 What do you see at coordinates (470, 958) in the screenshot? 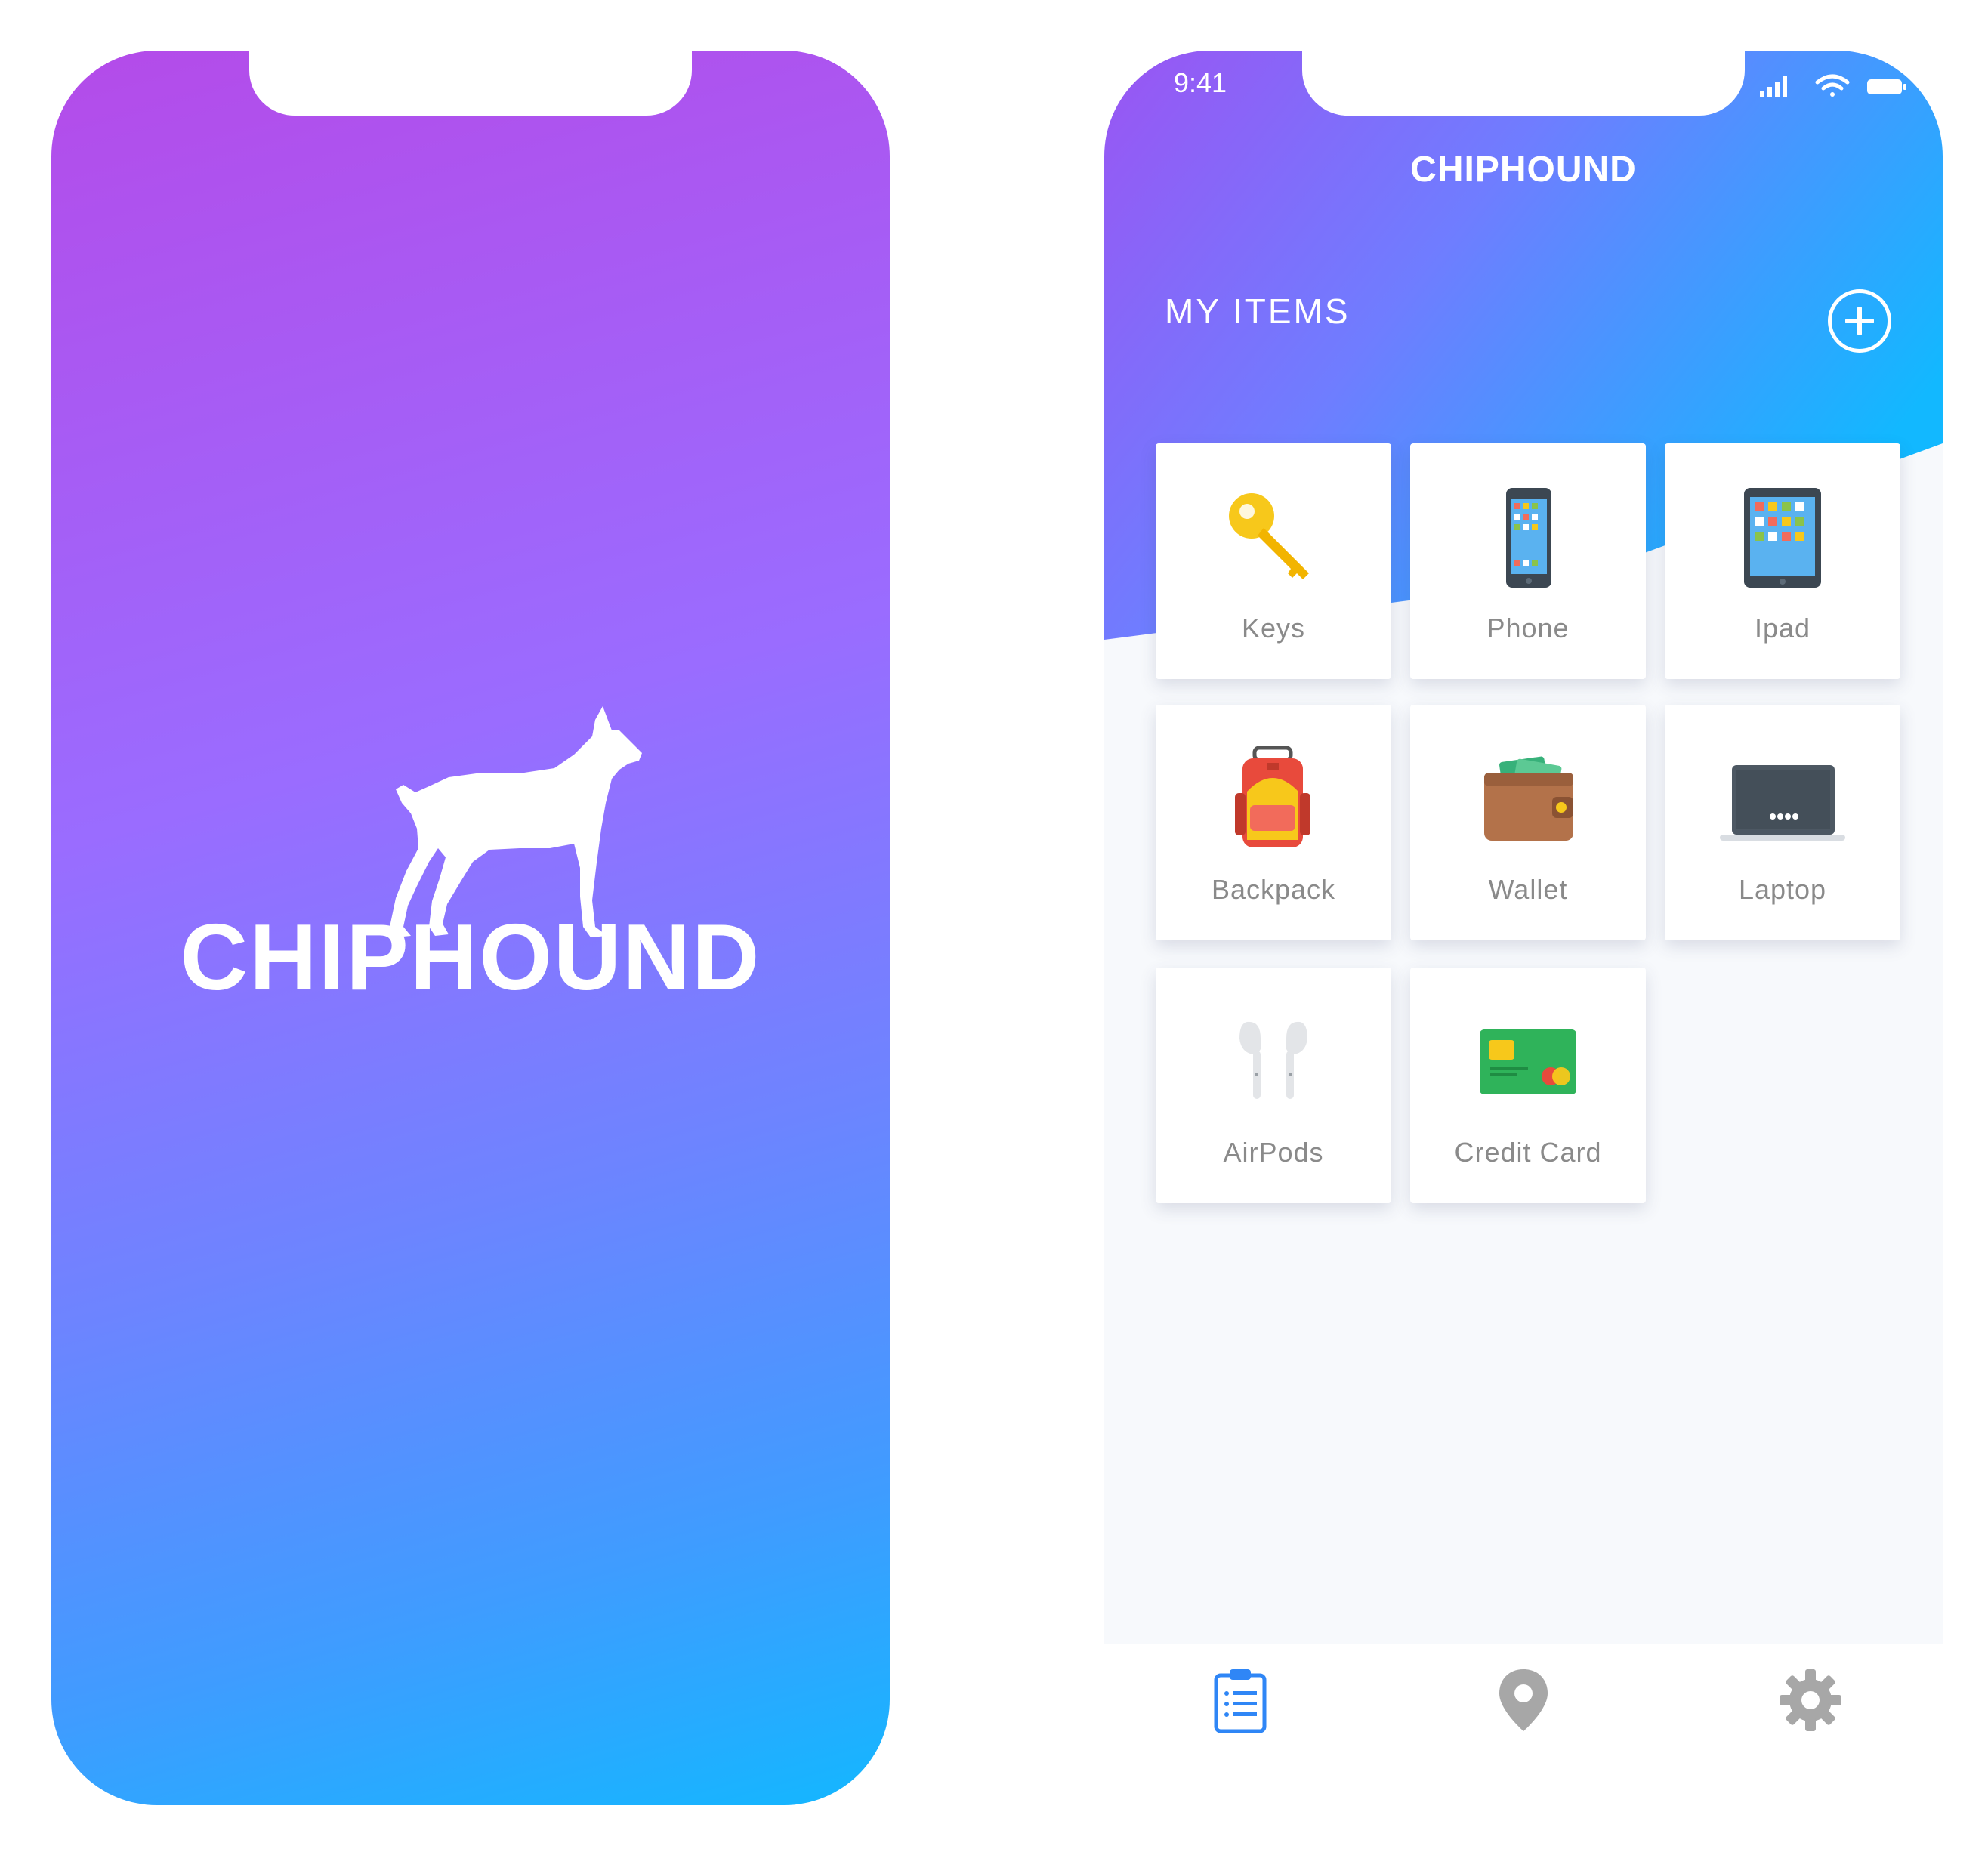
I see `splash-brand-title: CHIPHOUND` at bounding box center [470, 958].